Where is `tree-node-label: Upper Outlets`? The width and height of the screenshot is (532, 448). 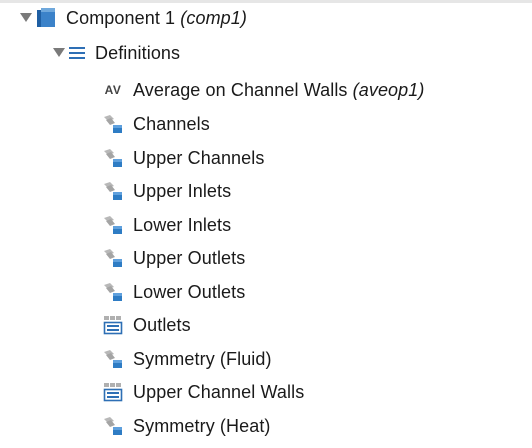 tree-node-label: Upper Outlets is located at coordinates (189, 257).